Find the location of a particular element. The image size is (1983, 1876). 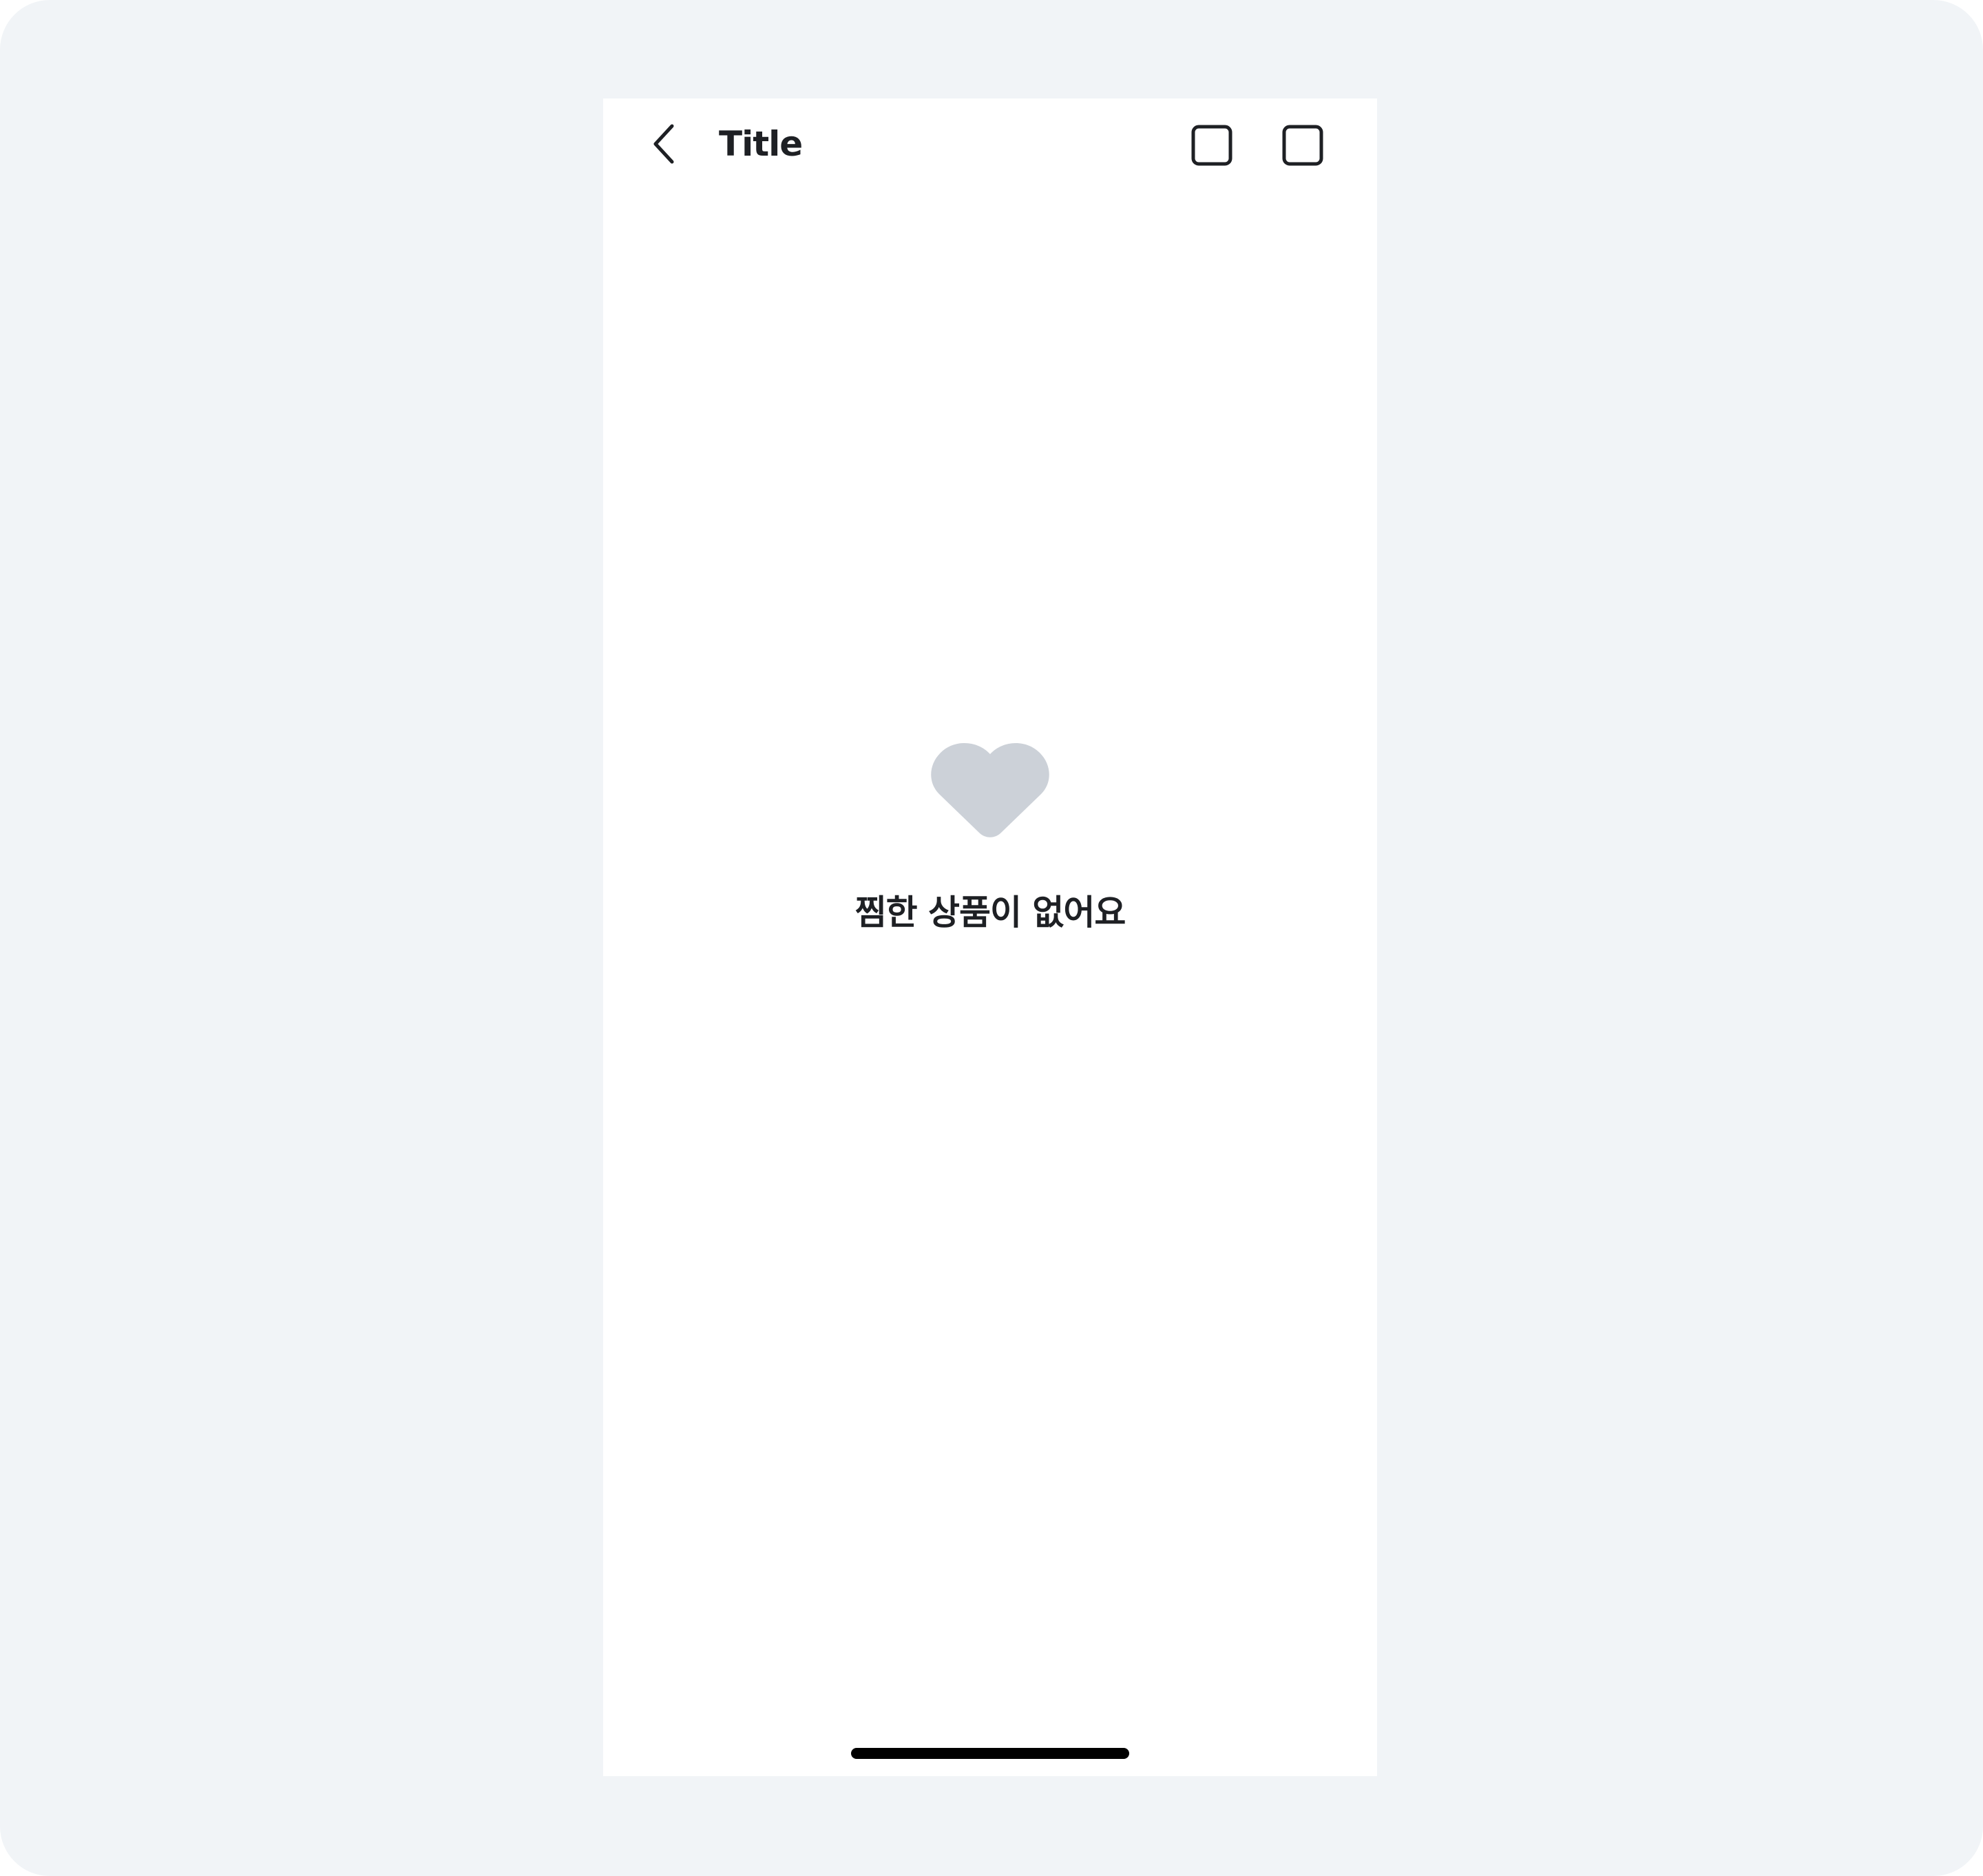

top-app-bar: Title is located at coordinates (990, 144).